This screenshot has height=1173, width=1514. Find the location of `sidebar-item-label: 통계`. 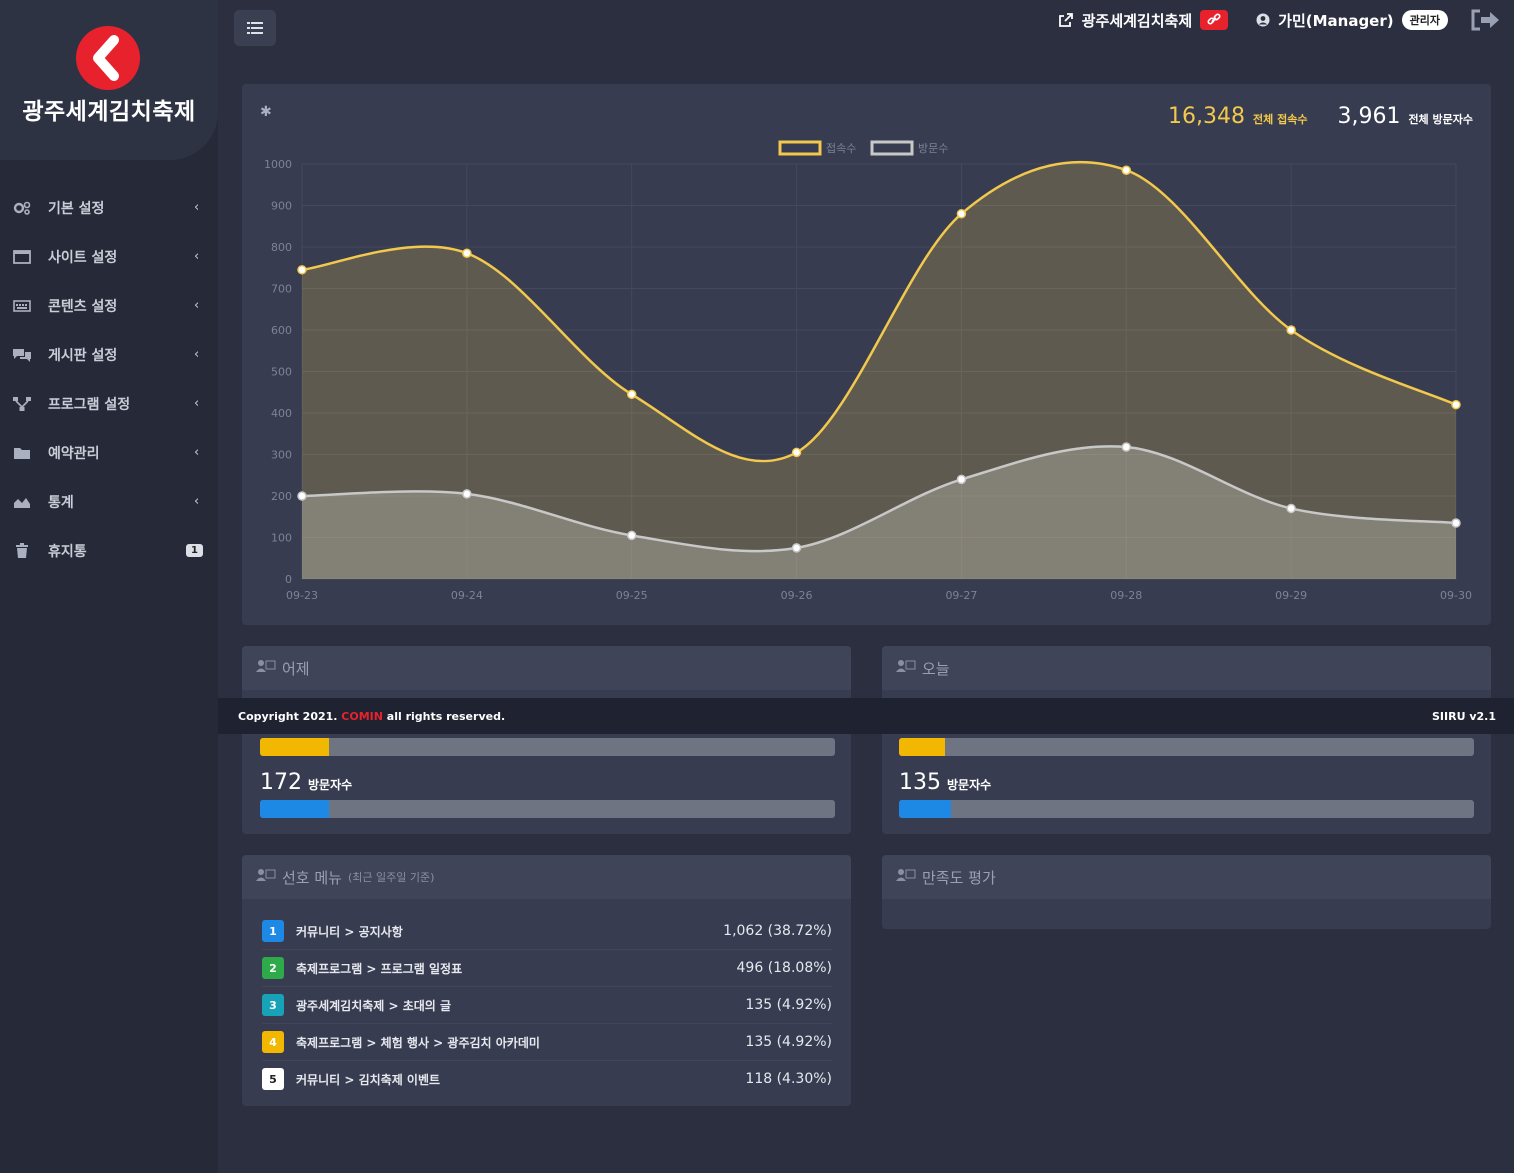

sidebar-item-label: 통계 is located at coordinates (61, 502).